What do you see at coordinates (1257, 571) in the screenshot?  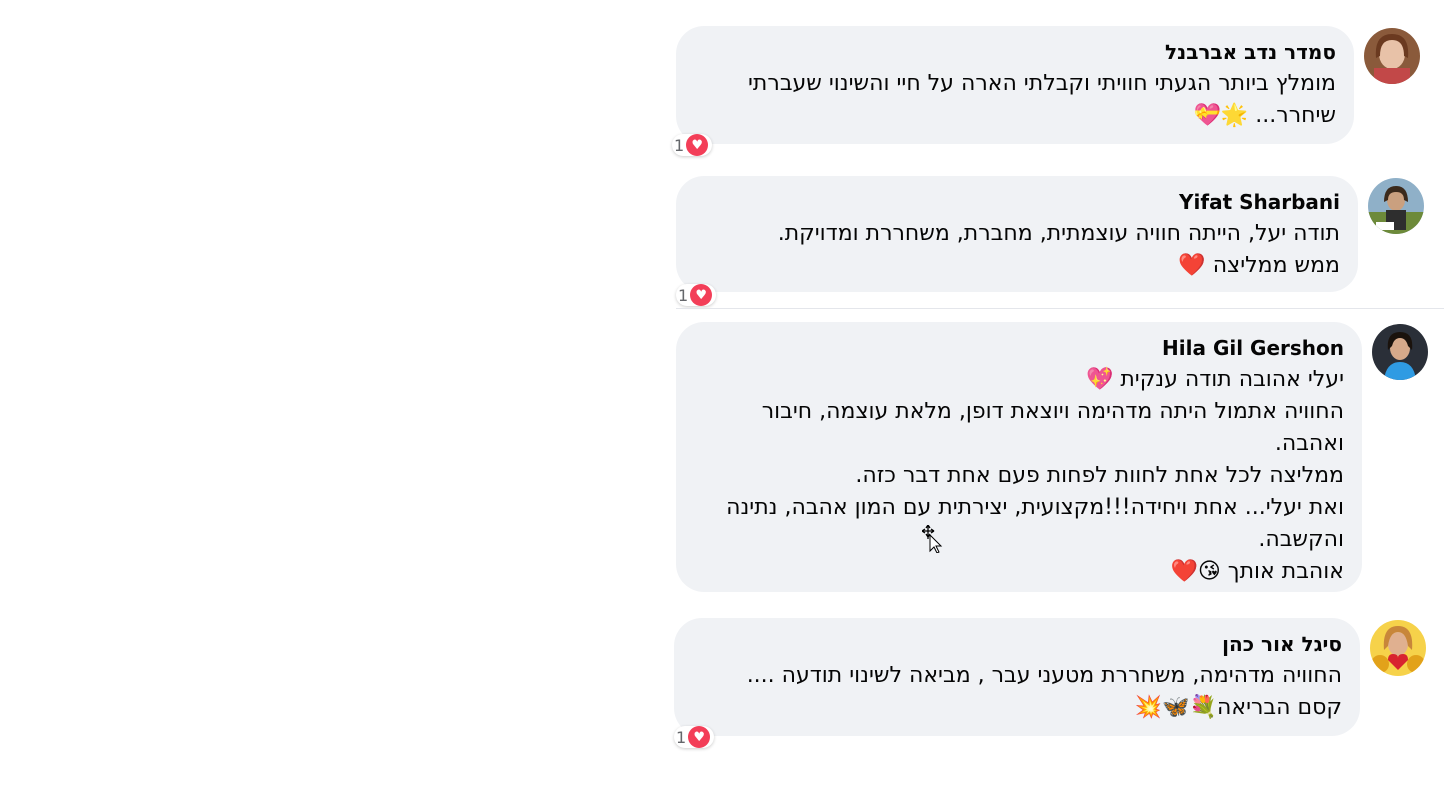 I see `comment-text: אוהבת אותך 😘❤️` at bounding box center [1257, 571].